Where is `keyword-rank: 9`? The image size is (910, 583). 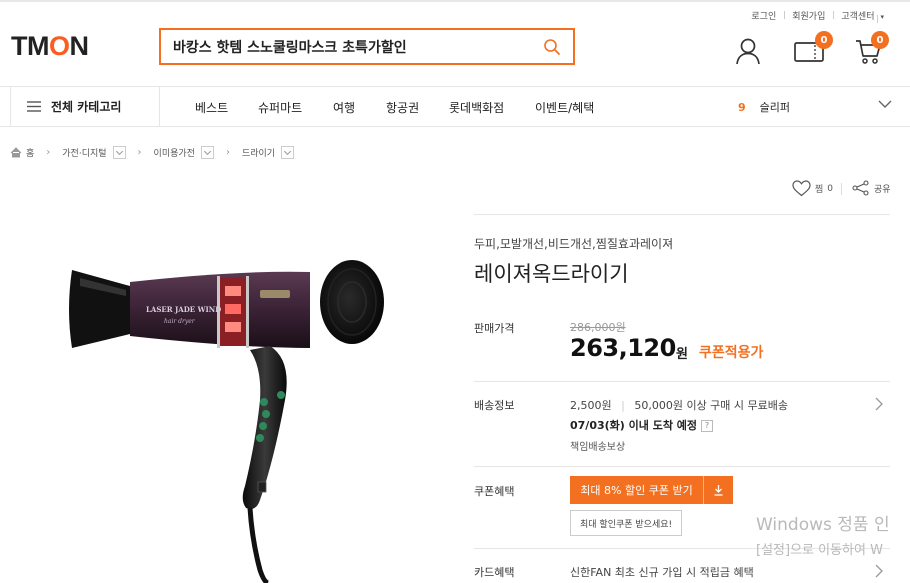 keyword-rank: 9 is located at coordinates (742, 107).